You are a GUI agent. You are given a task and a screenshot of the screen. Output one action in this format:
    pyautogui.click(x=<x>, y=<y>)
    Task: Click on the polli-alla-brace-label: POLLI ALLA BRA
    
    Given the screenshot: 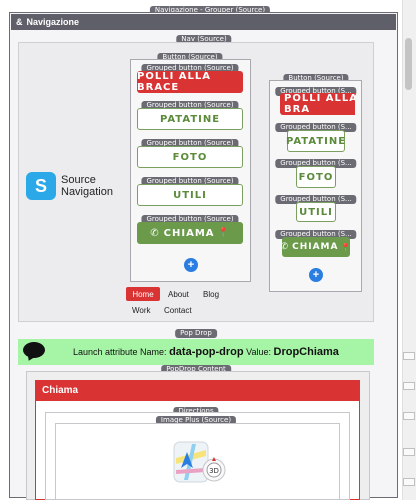 What is the action you would take?
    pyautogui.click(x=317, y=104)
    